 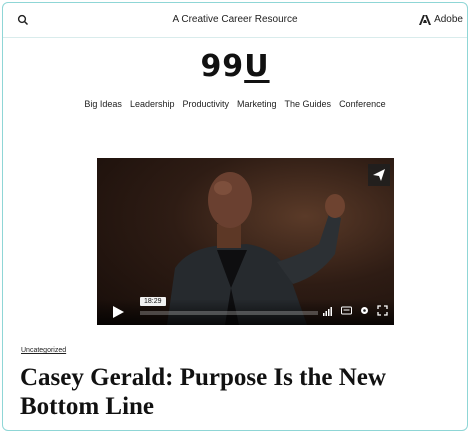 I want to click on video-progress-bar, so click(x=229, y=313).